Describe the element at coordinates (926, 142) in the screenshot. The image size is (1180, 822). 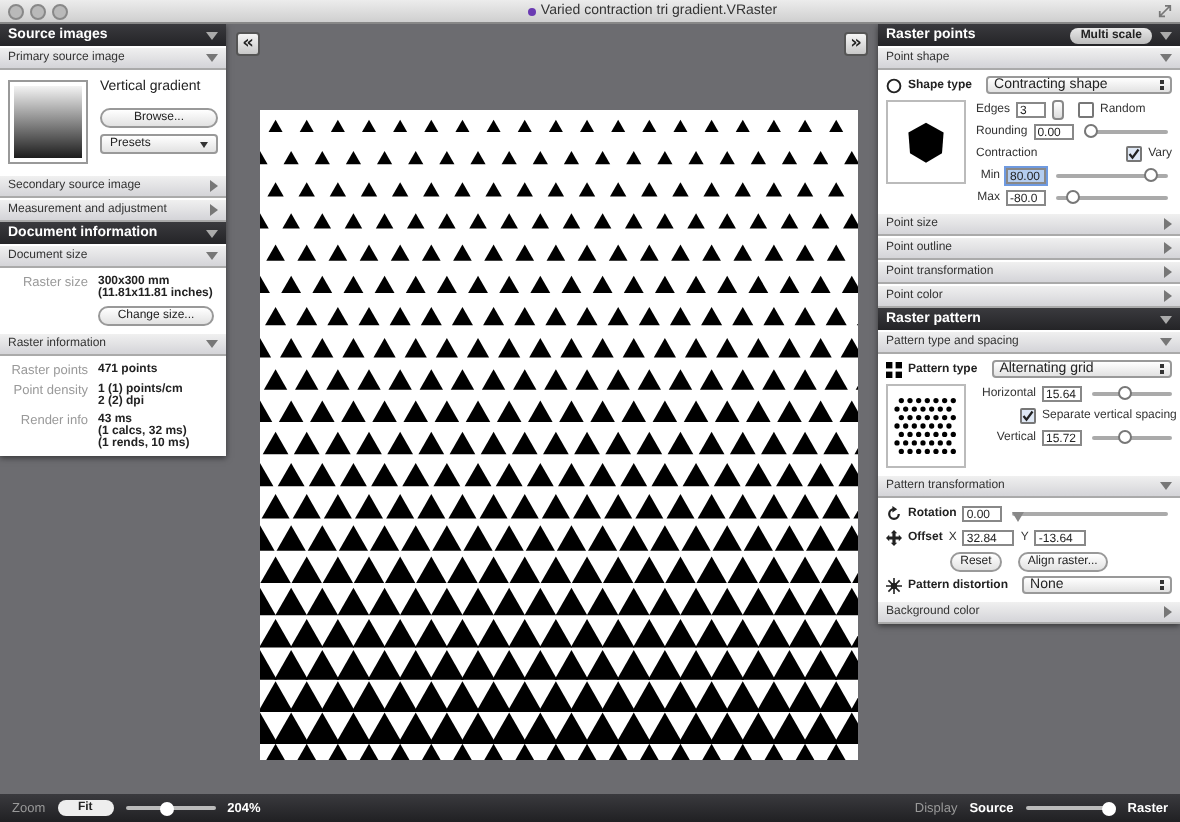
I see `hexagon-icon` at that location.